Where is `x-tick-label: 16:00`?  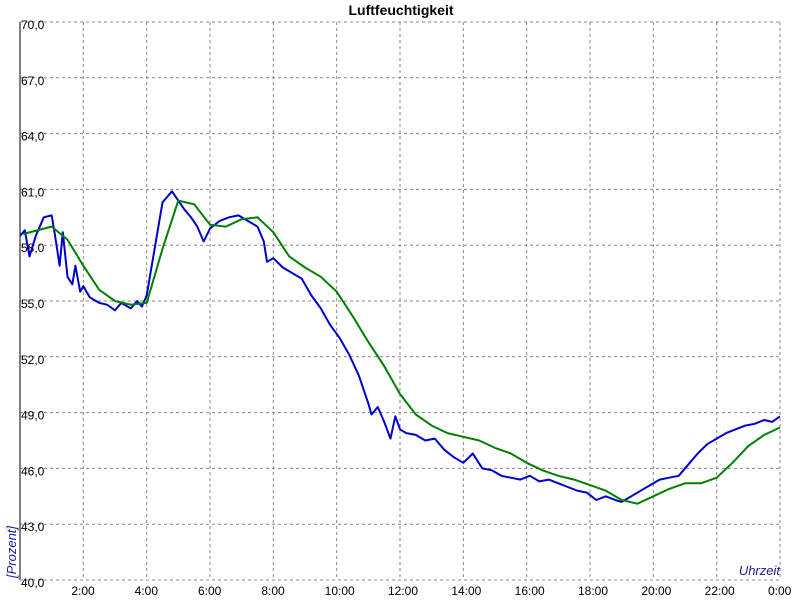 x-tick-label: 16:00 is located at coordinates (530, 591).